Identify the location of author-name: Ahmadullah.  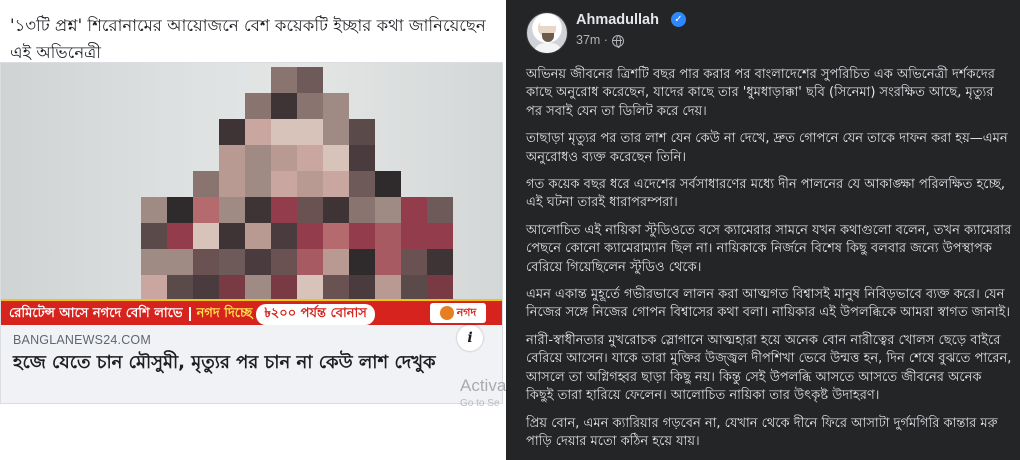
(617, 20).